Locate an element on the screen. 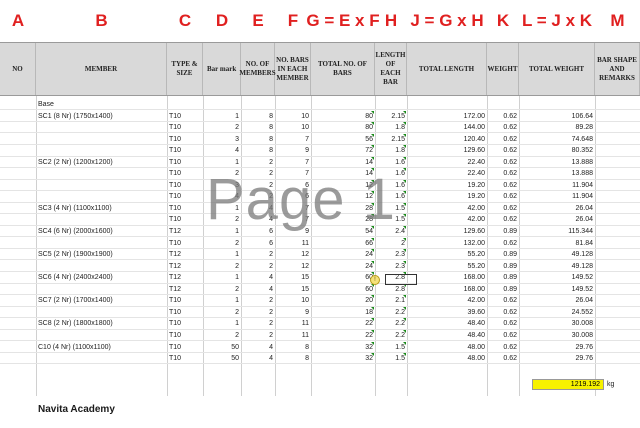 Image resolution: width=640 pixels, height=428 pixels. cell-total: 66 is located at coordinates (343, 243).